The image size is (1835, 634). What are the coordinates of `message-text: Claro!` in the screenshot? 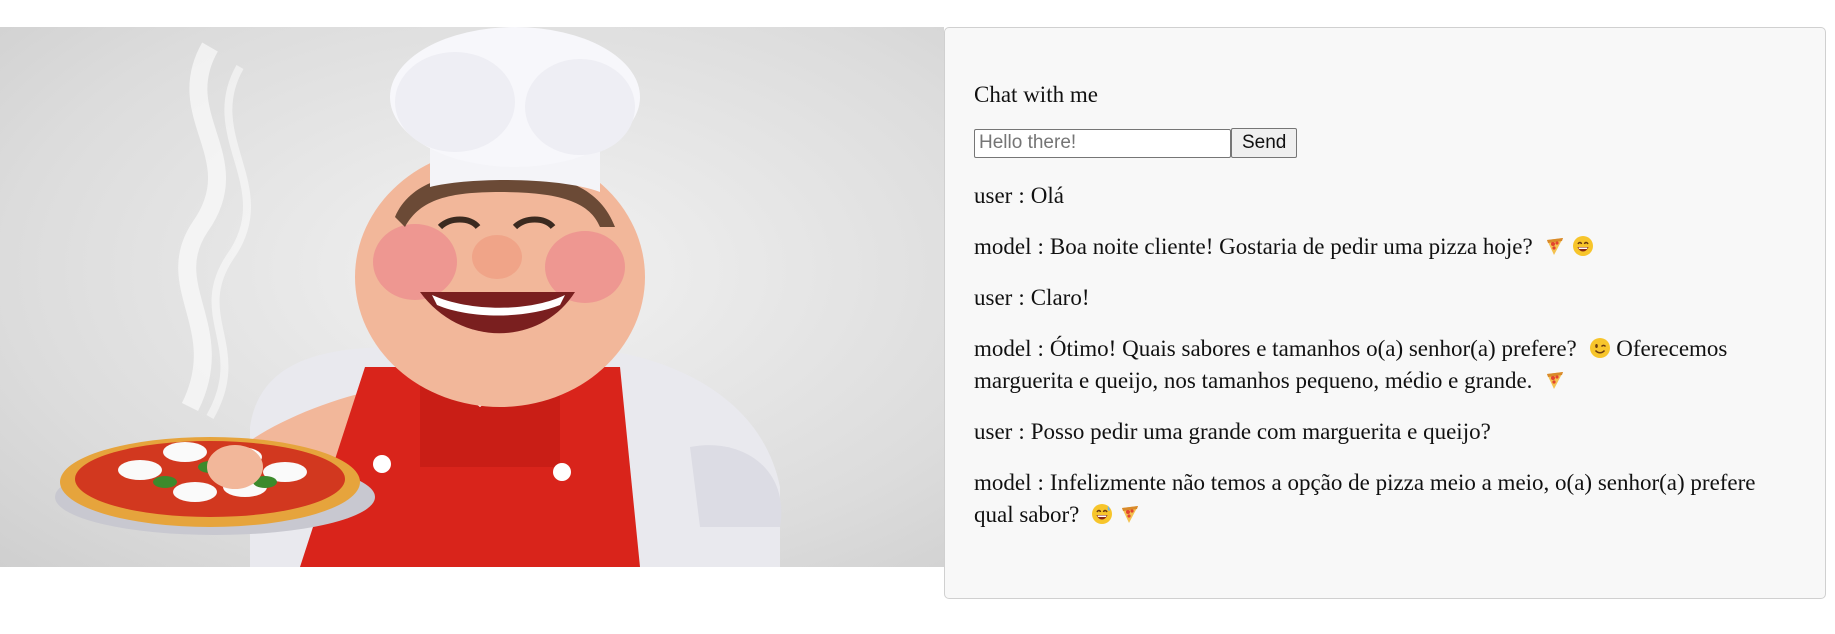 It's located at (1060, 297).